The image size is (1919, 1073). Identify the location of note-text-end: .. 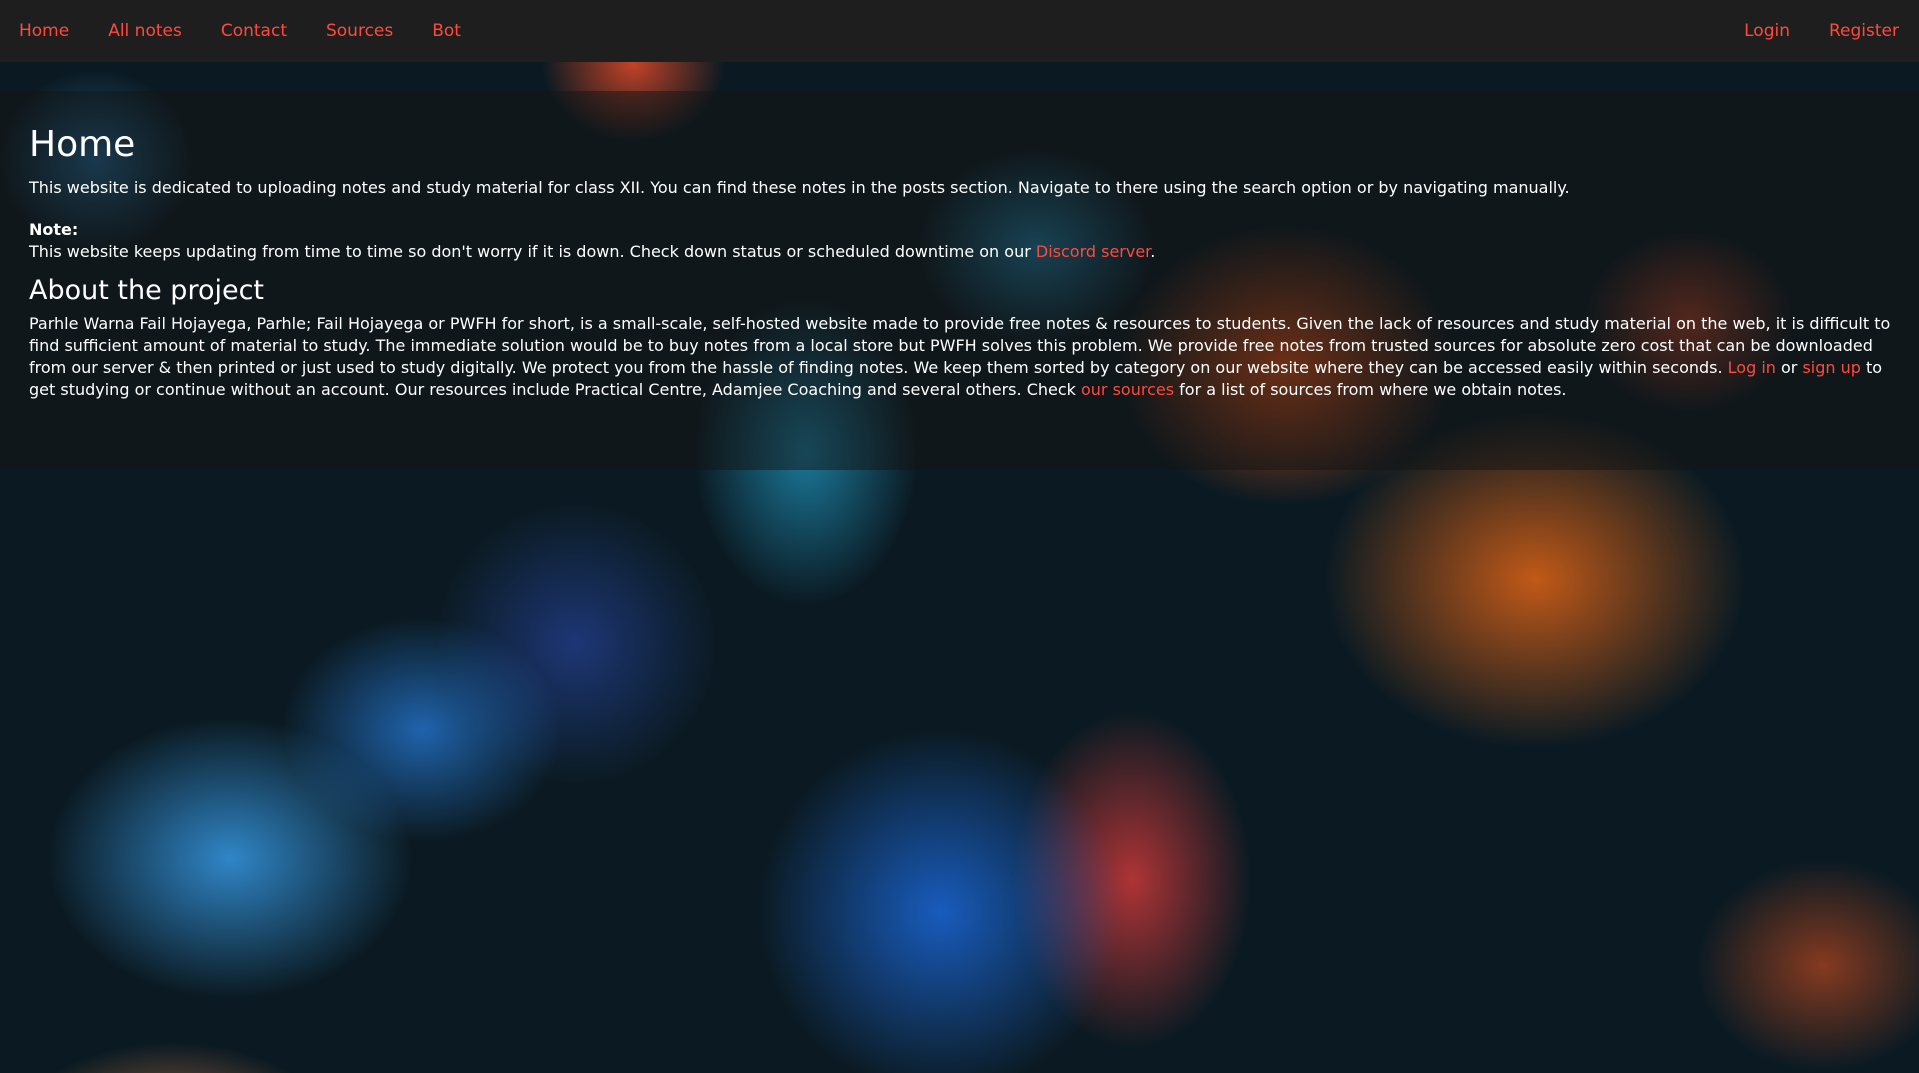
(1153, 251).